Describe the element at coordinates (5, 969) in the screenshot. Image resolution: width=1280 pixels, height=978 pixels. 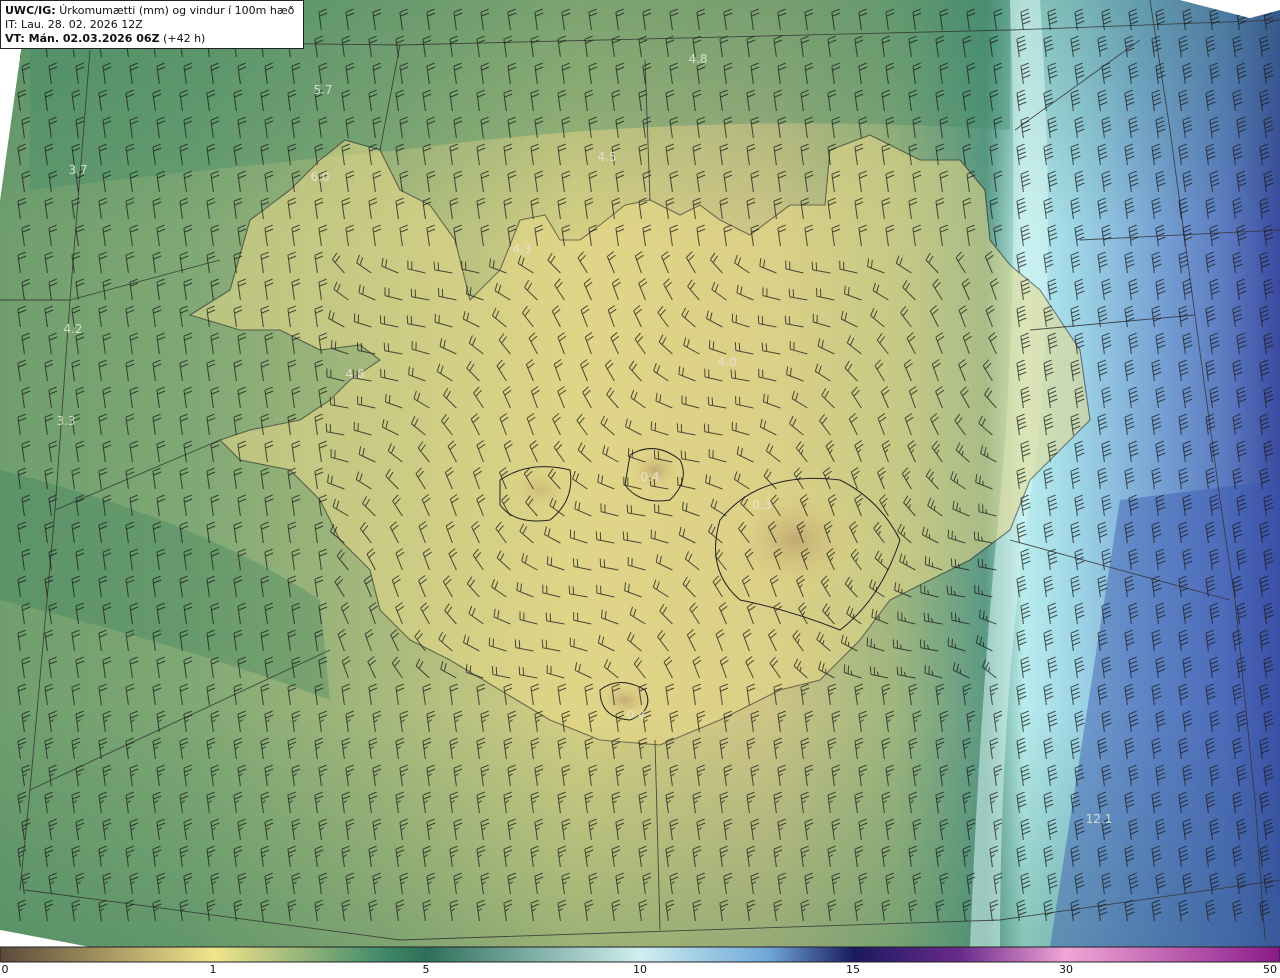
I see `colorbar-tick: 0` at that location.